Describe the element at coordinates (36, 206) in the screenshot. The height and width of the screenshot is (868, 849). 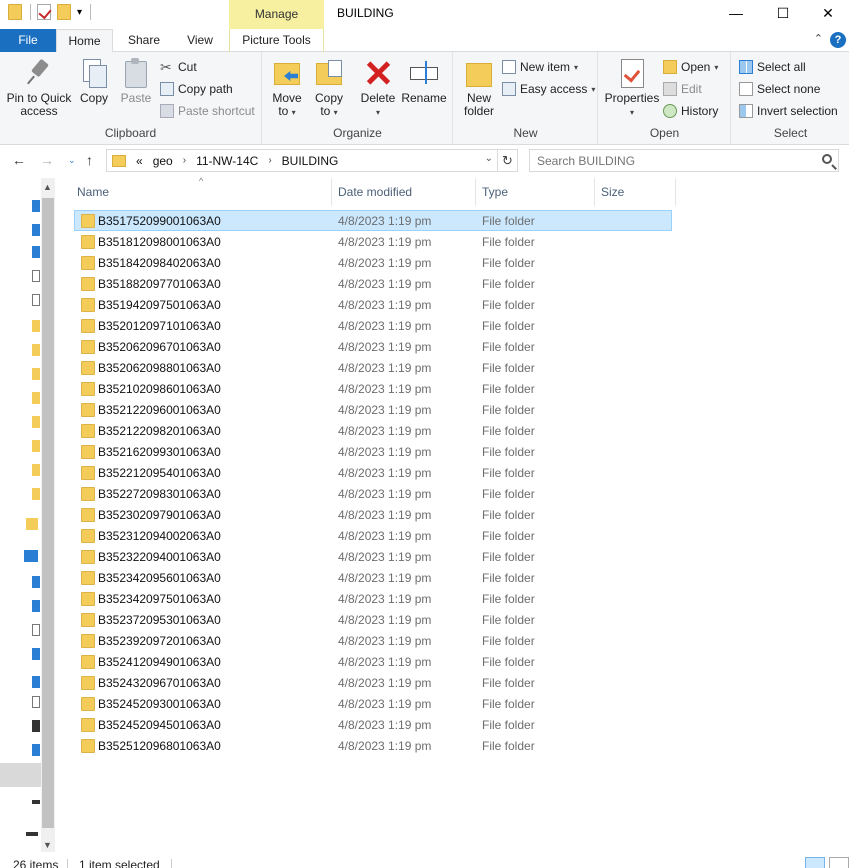
I see `quick-access-star-icon` at that location.